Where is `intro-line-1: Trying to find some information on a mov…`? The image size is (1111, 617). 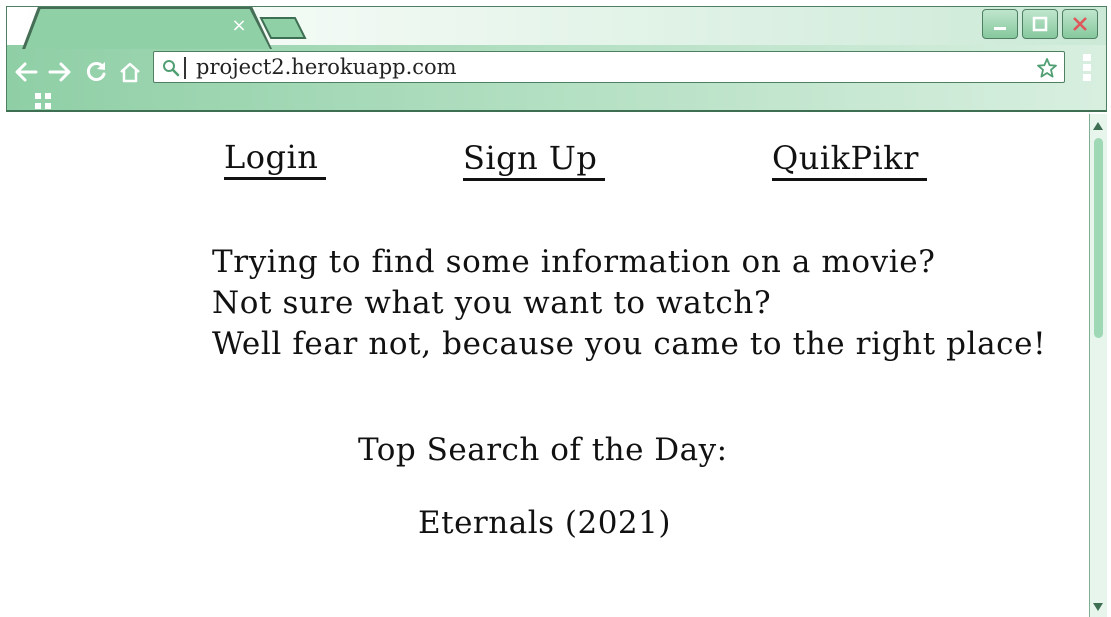 intro-line-1: Trying to find some information on a mov… is located at coordinates (574, 262).